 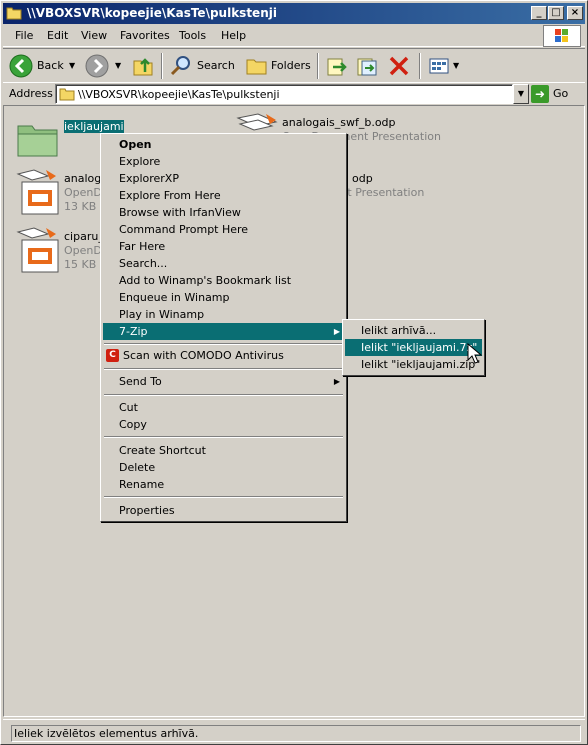 What do you see at coordinates (296, 733) in the screenshot?
I see `status-text: Ieliek izvēlētos elementus arhīvā.` at bounding box center [296, 733].